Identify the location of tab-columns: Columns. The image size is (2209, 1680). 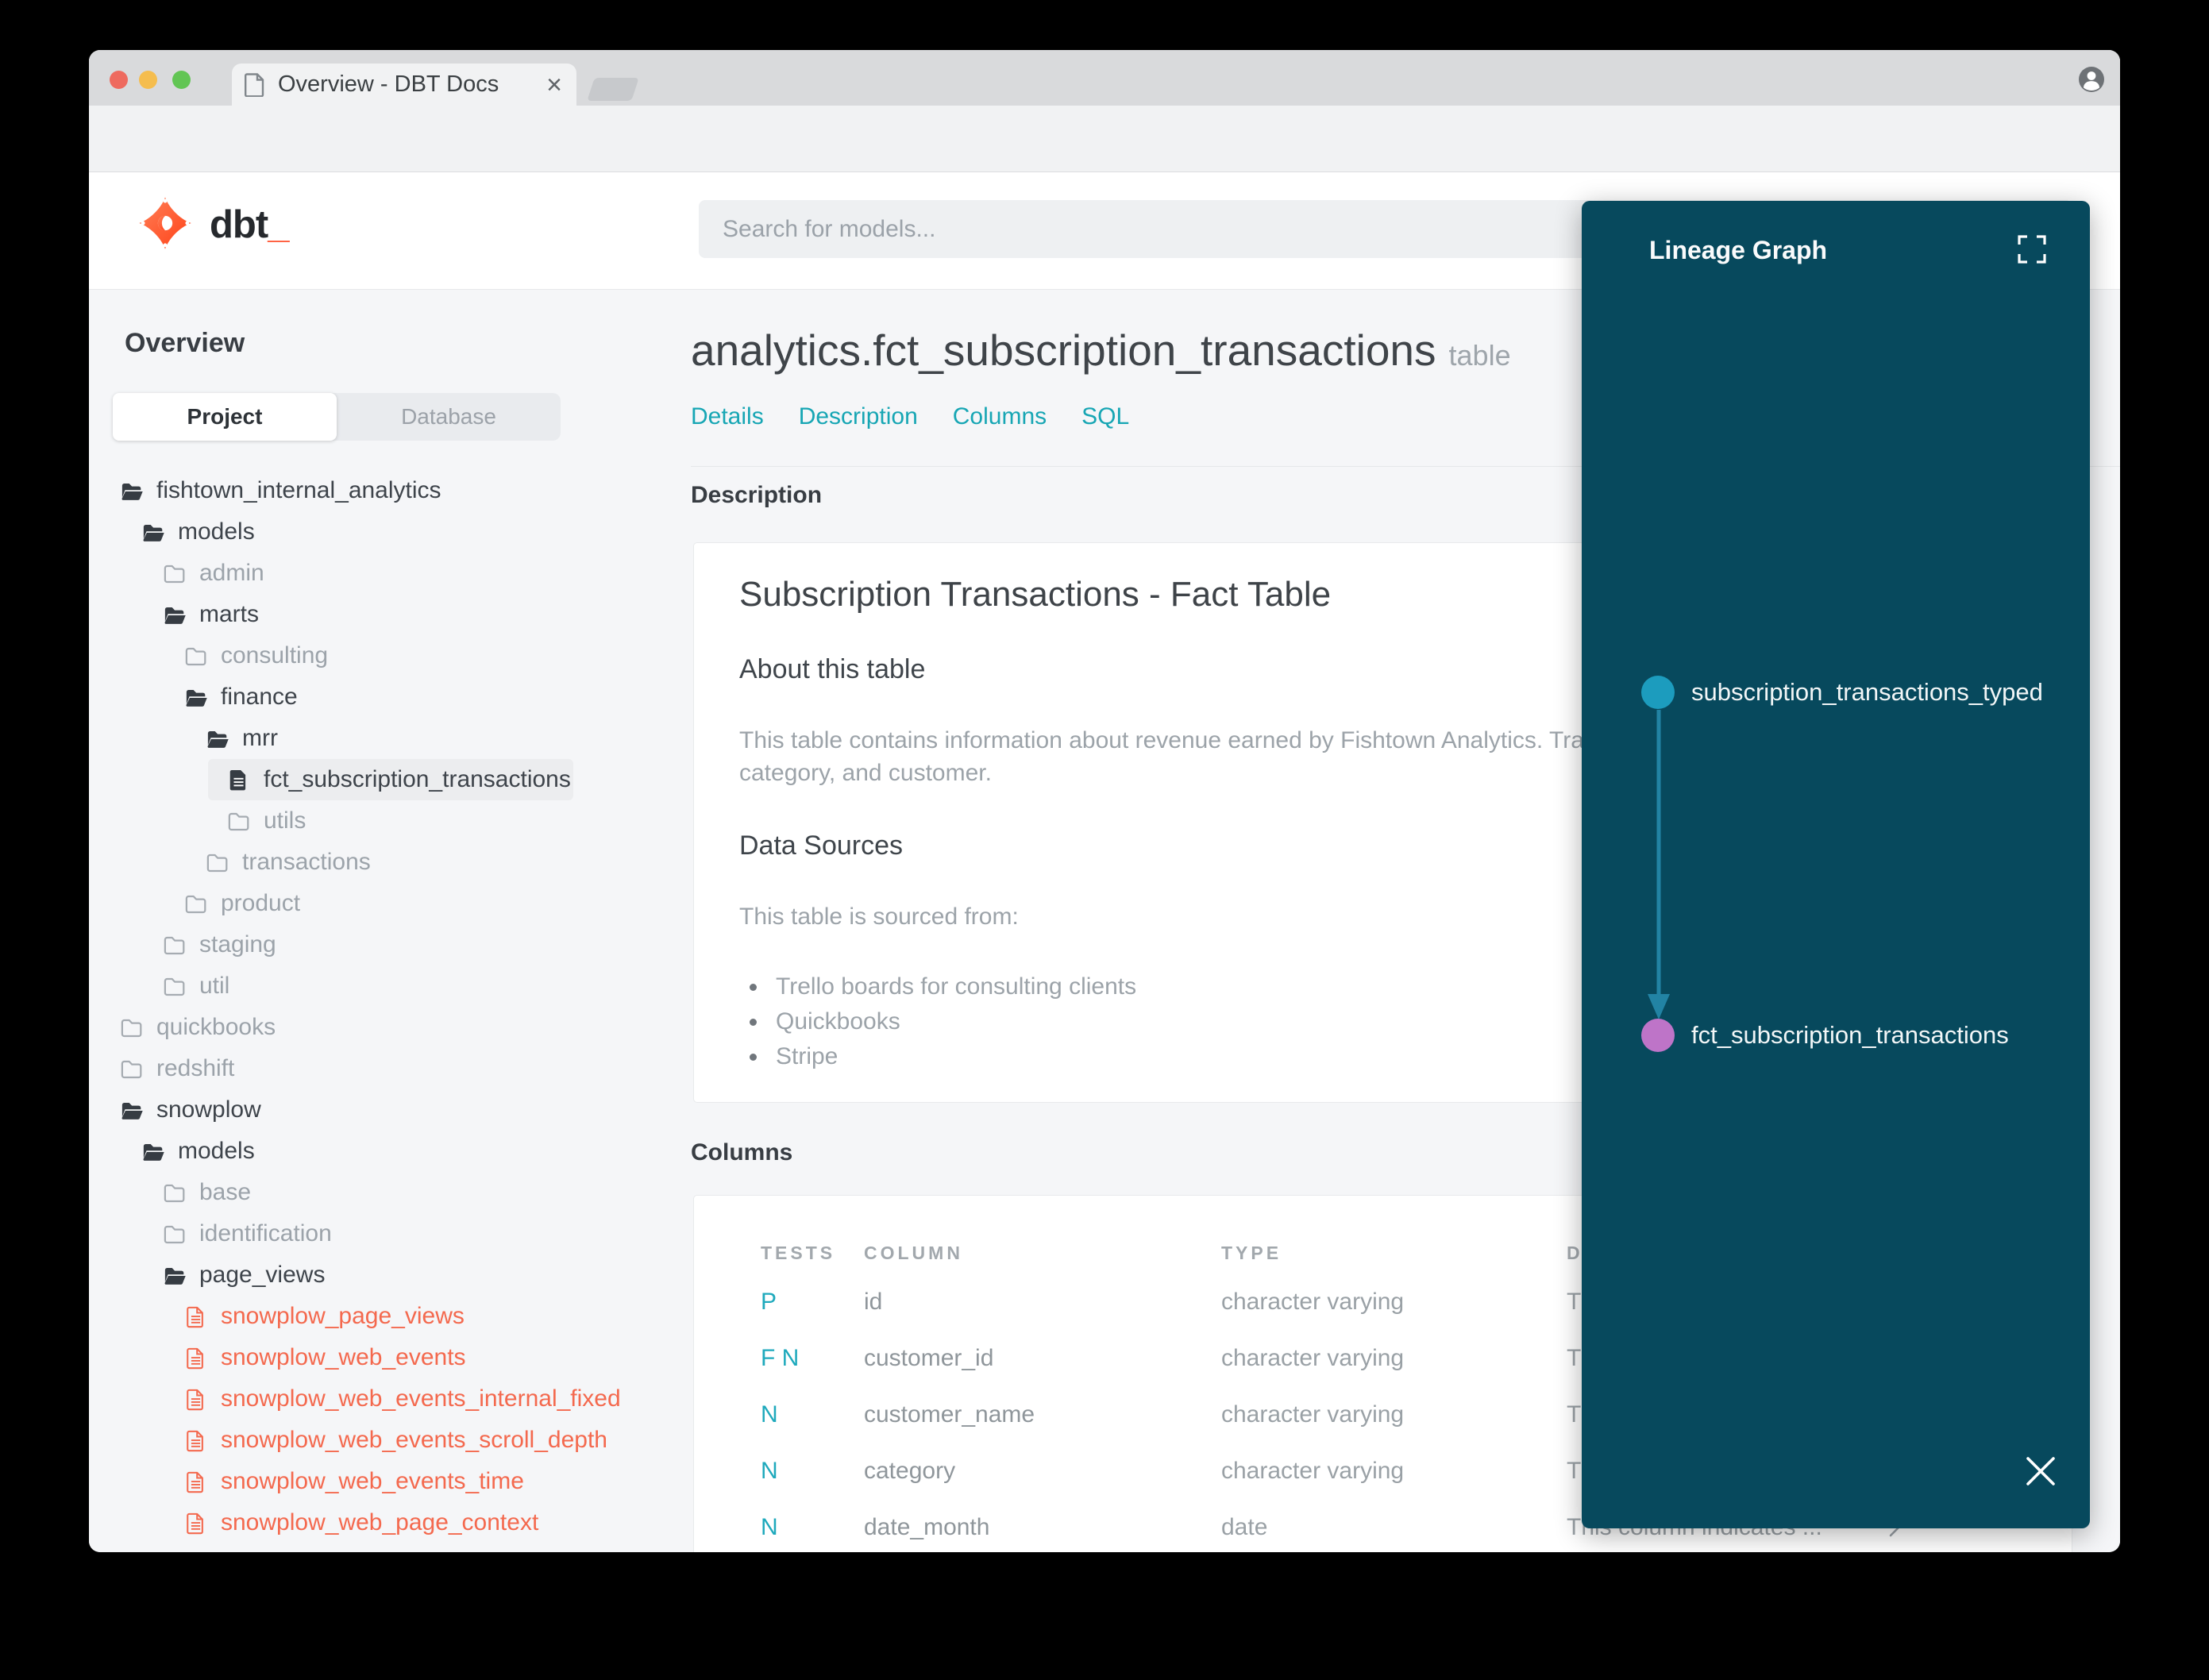
(1000, 417).